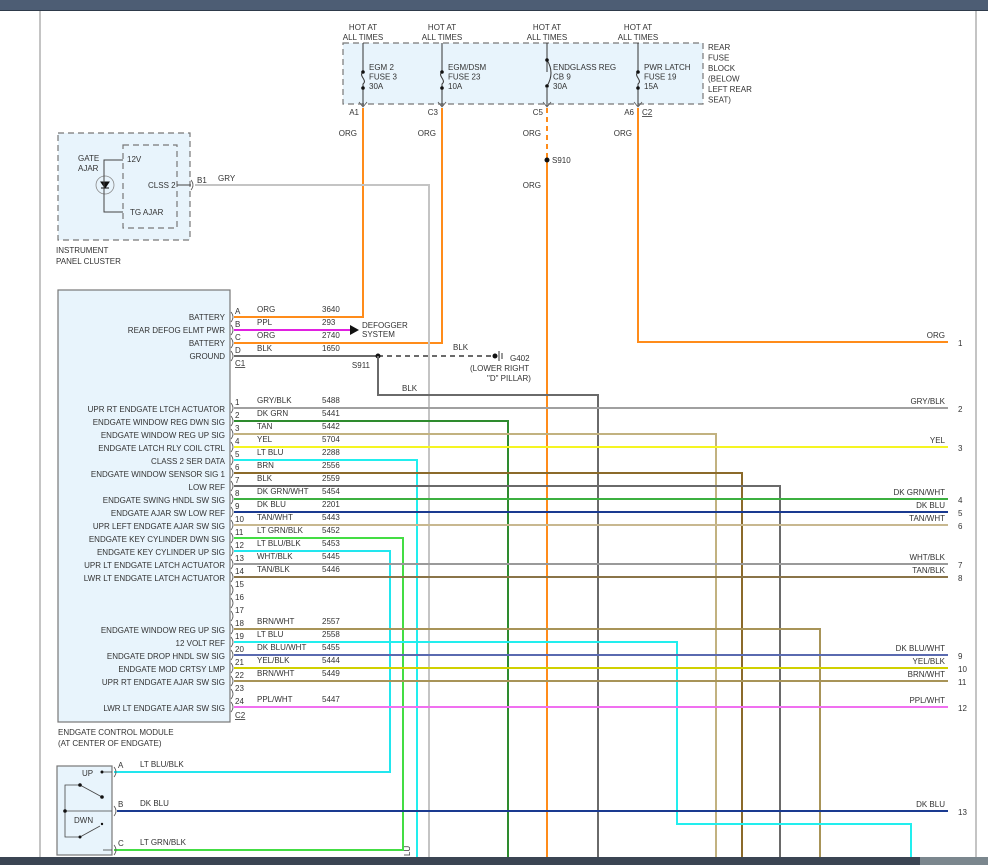 This screenshot has height=865, width=988. What do you see at coordinates (207, 487) in the screenshot?
I see `pin-function-label: LOW REF` at bounding box center [207, 487].